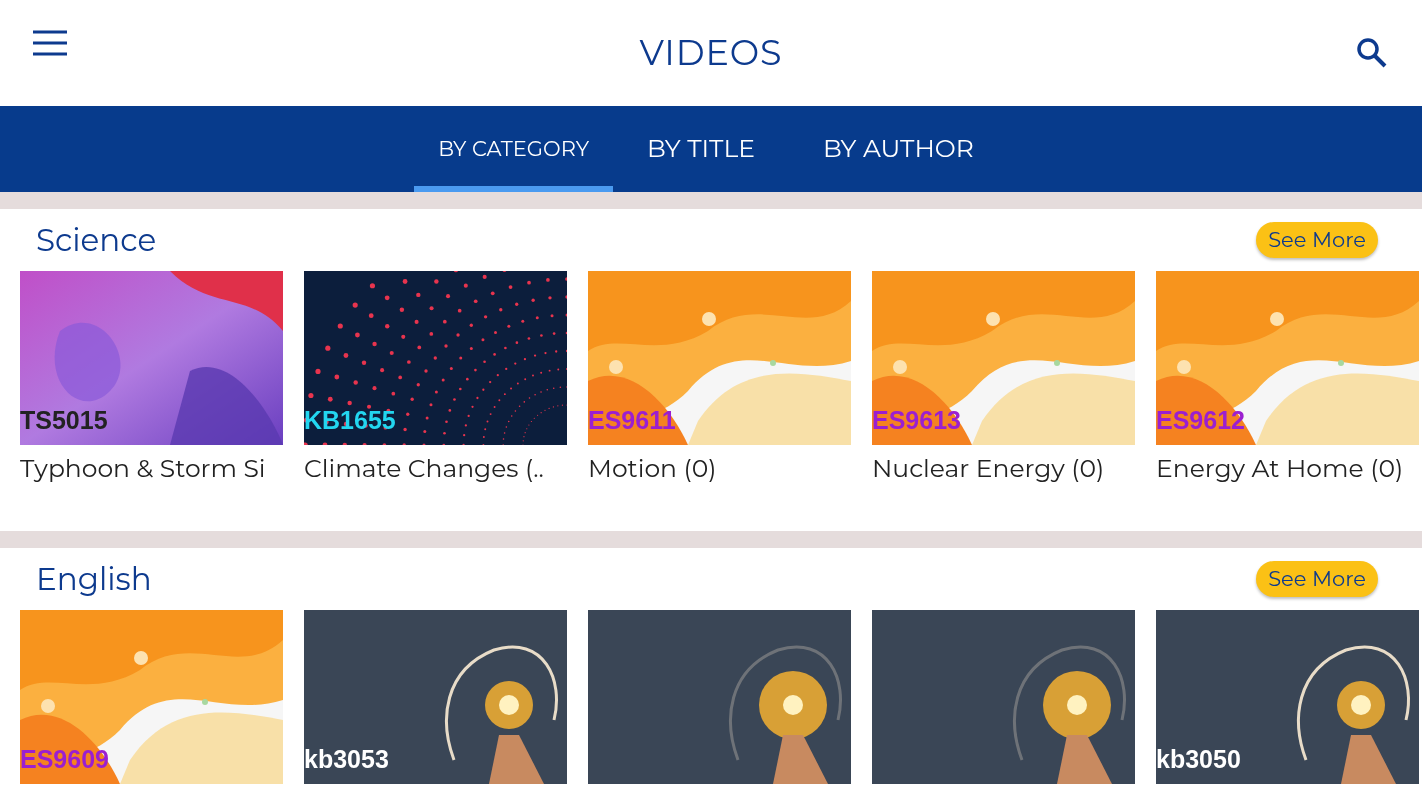 Image resolution: width=1422 pixels, height=800 pixels. I want to click on video-title: Energy At Home (0), so click(1287, 469).